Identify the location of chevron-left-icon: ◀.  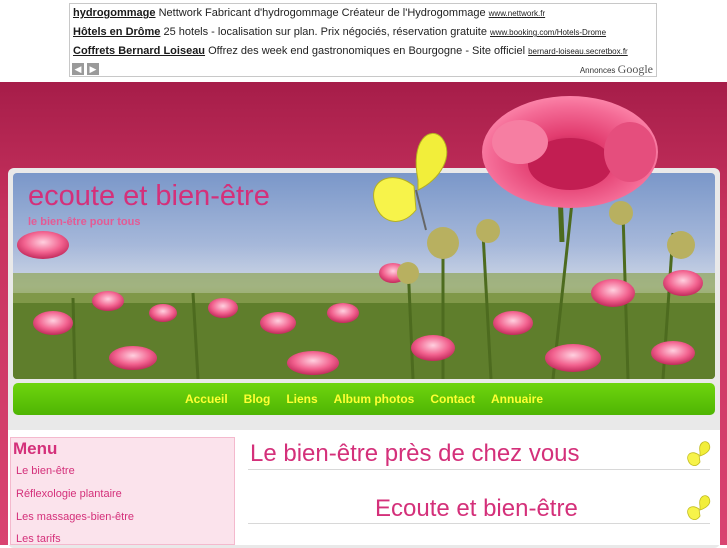
(78, 69).